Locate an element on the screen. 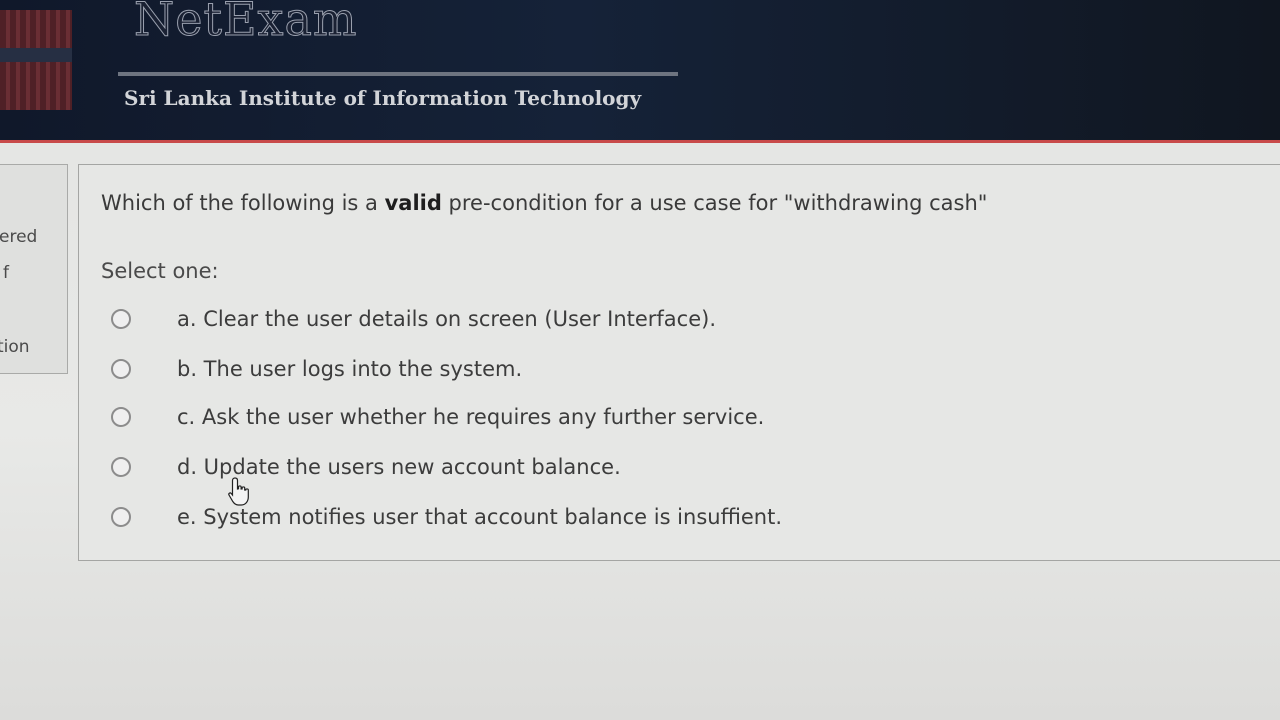 This screenshot has height=720, width=1280. select-one-prompt: Select one: is located at coordinates (160, 271).